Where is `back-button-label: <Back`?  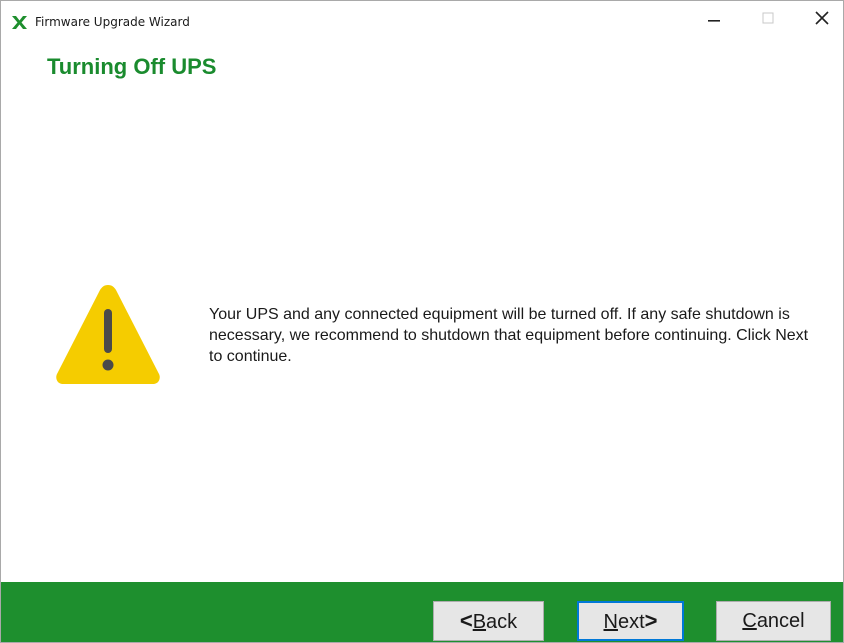 back-button-label: <Back is located at coordinates (488, 620).